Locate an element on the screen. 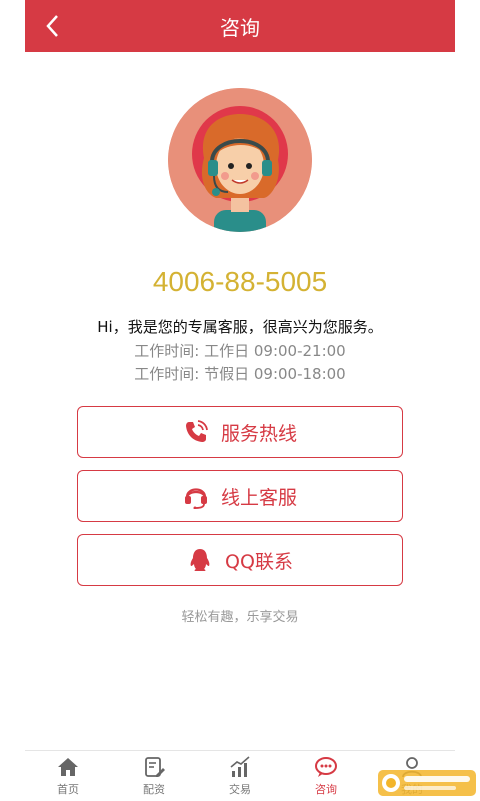 The width and height of the screenshot is (480, 801). qq-contact-button: QQ联系 is located at coordinates (240, 560).